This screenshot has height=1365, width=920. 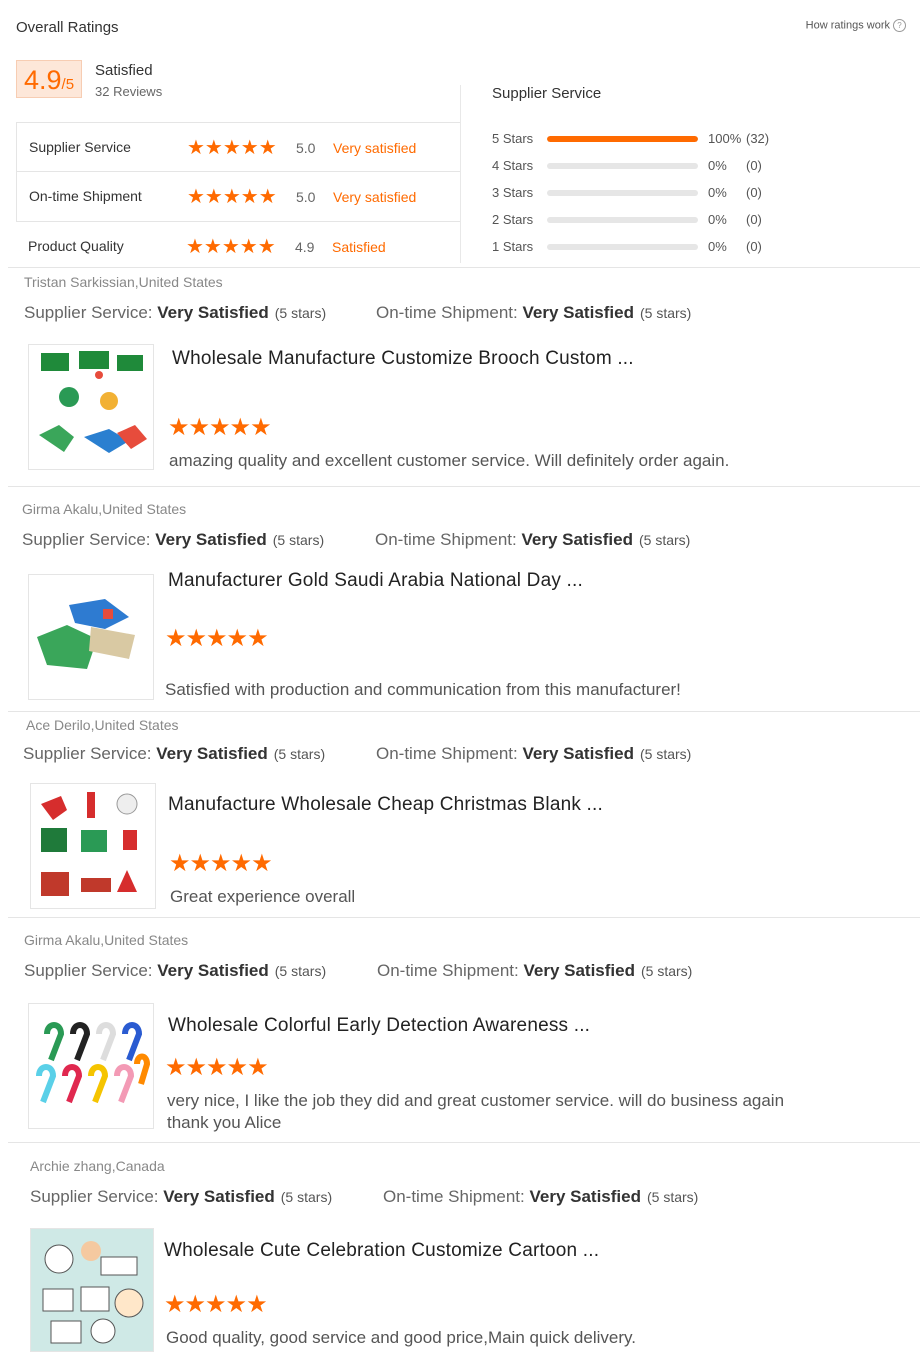 What do you see at coordinates (513, 246) in the screenshot?
I see `star-level-label: 1 Stars` at bounding box center [513, 246].